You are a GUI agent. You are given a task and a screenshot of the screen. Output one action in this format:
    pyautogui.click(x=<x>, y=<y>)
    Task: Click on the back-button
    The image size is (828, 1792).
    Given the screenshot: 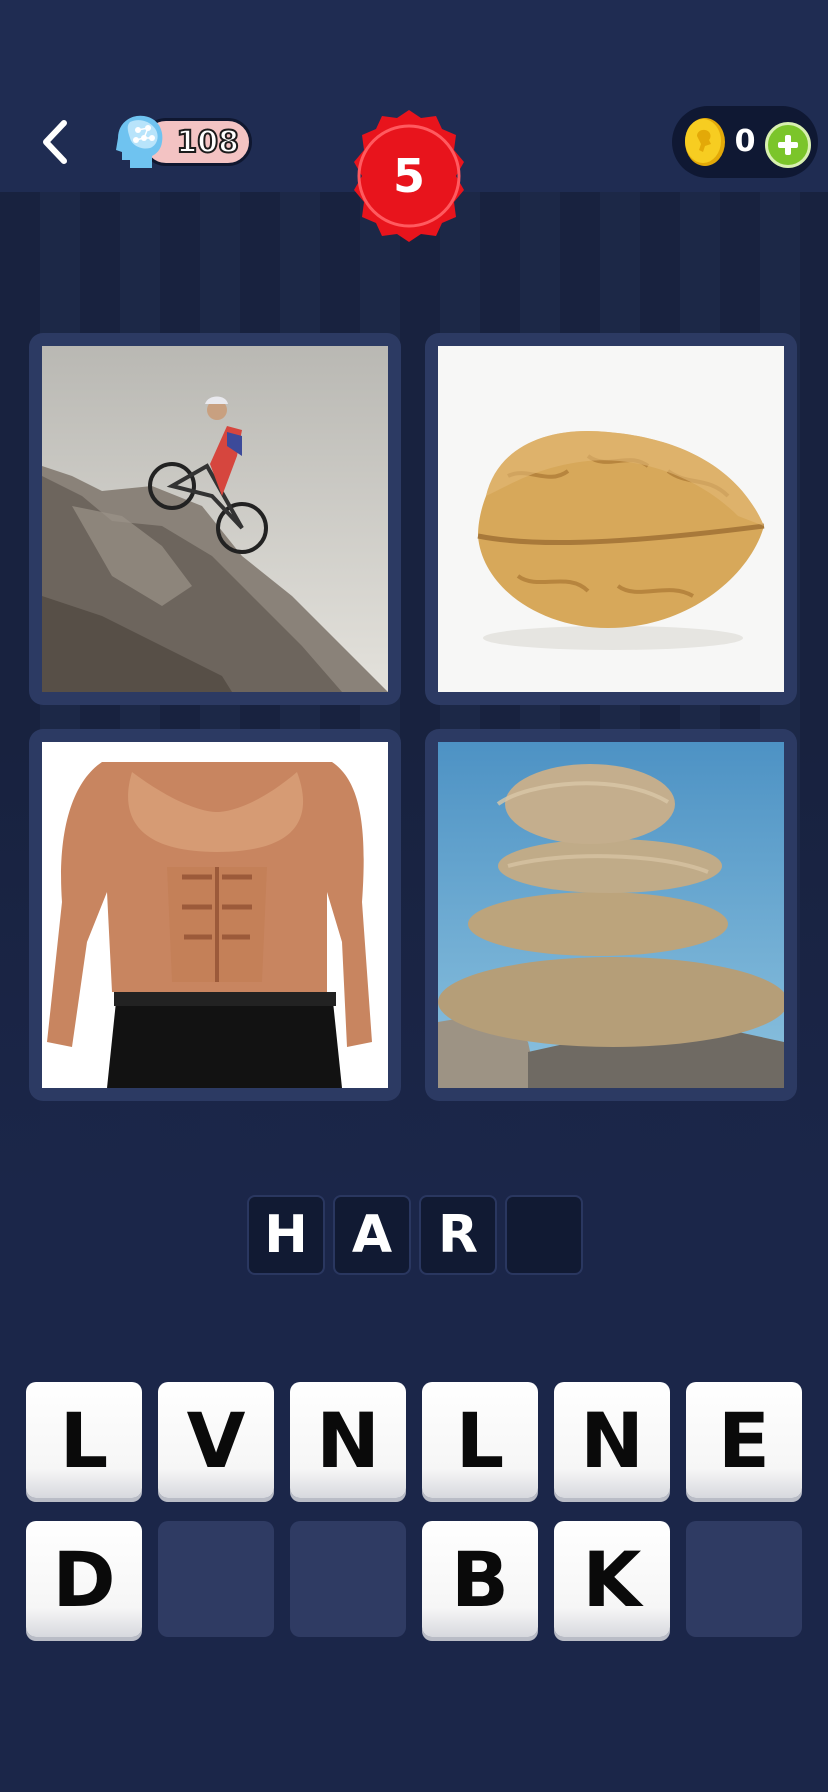 What is the action you would take?
    pyautogui.click(x=55, y=142)
    